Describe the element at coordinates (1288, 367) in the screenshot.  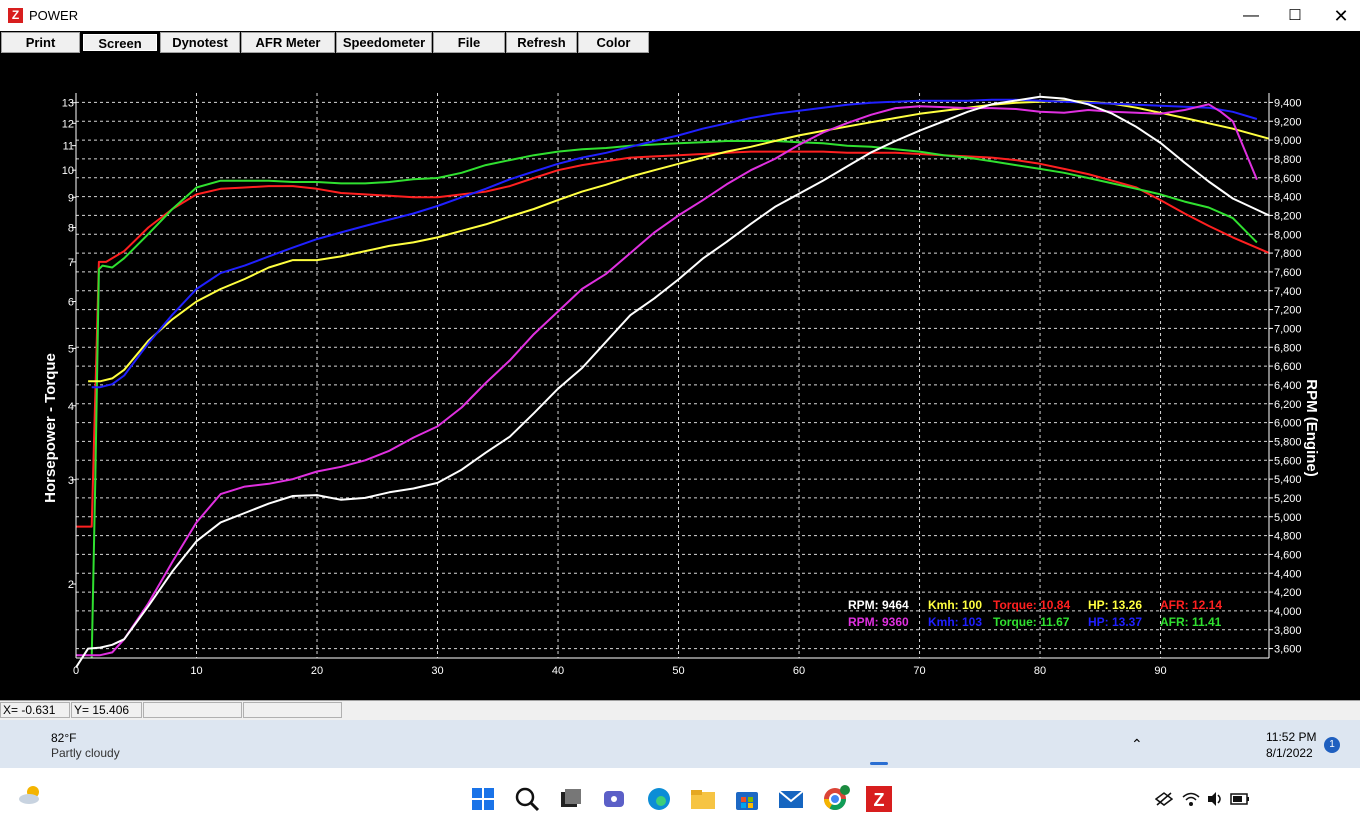
I see `y2-tick-label: 6,600` at that location.